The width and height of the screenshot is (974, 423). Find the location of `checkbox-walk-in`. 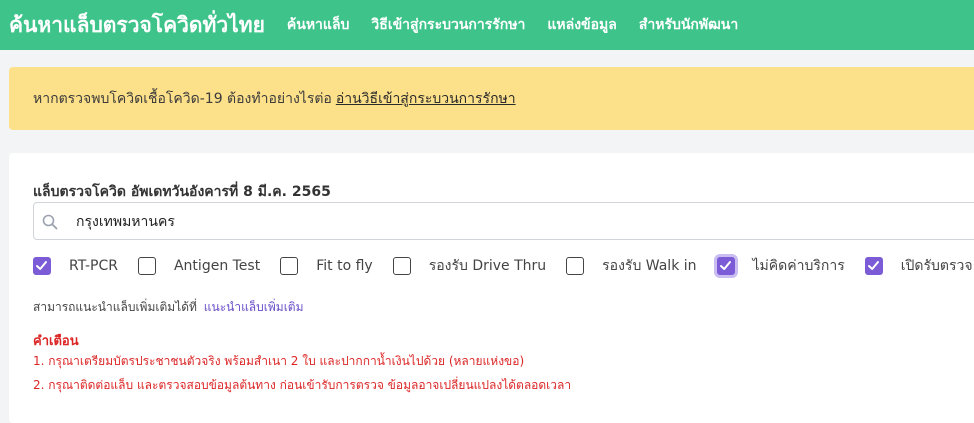

checkbox-walk-in is located at coordinates (575, 266).